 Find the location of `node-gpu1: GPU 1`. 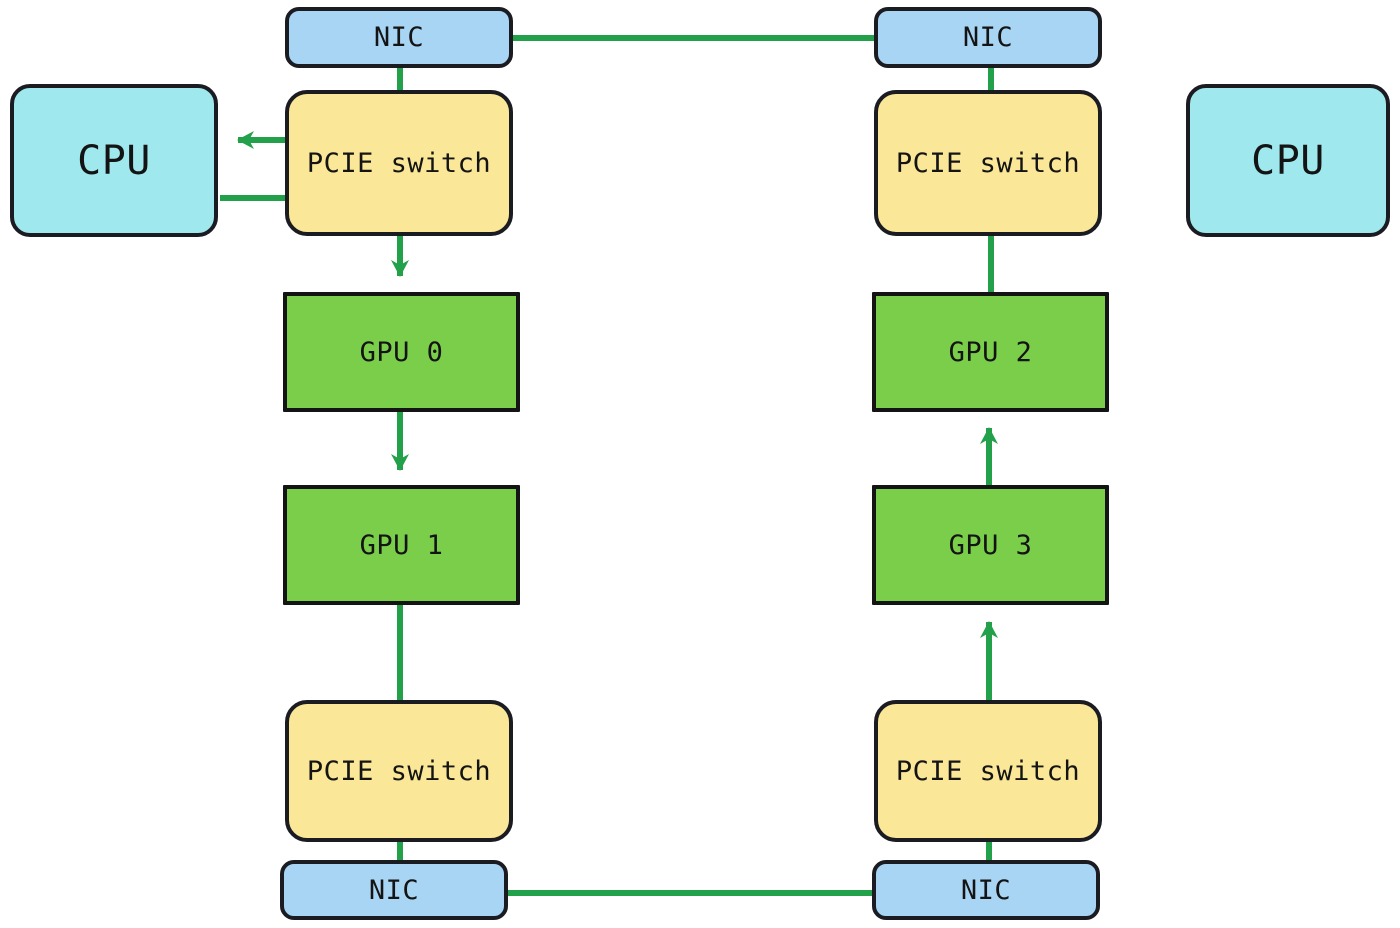

node-gpu1: GPU 1 is located at coordinates (401, 545).